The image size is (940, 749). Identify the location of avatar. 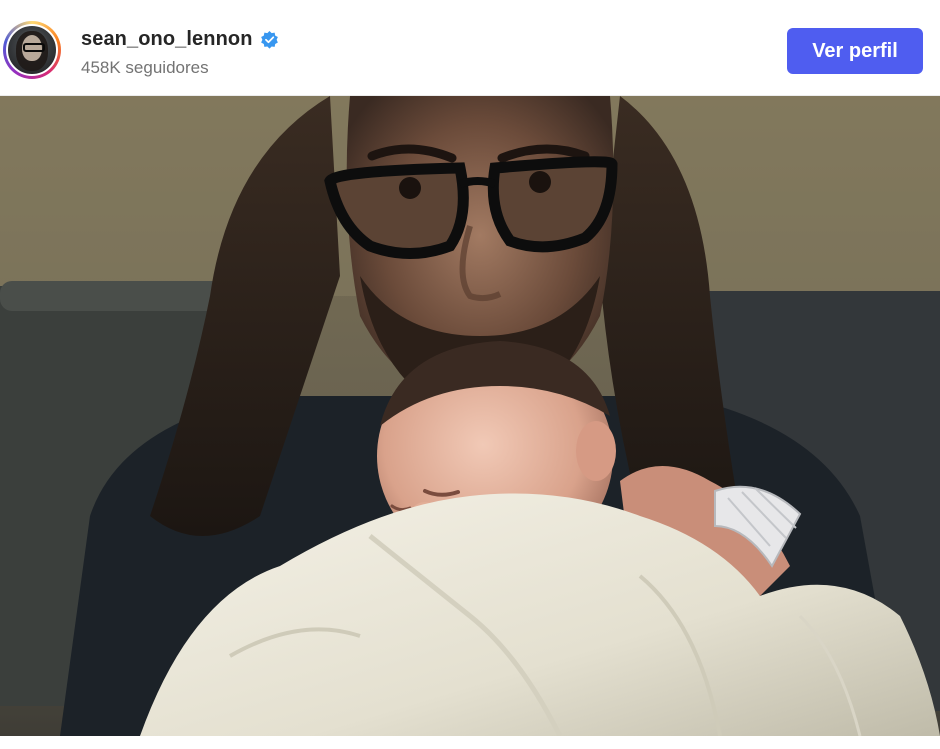
(32, 50).